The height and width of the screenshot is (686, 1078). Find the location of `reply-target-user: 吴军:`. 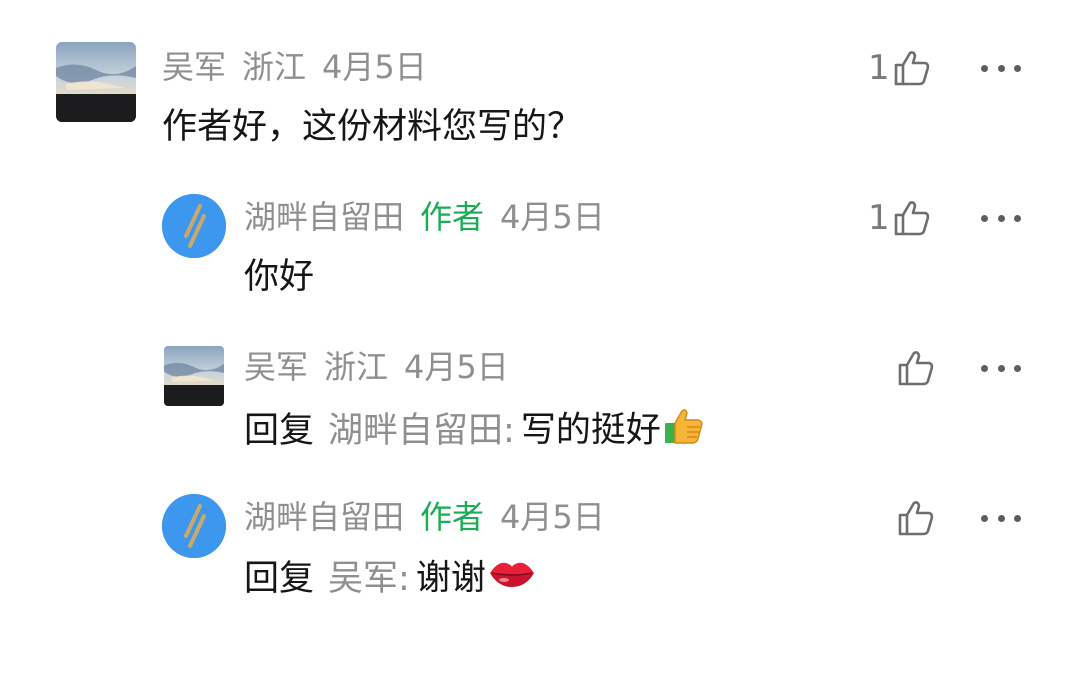

reply-target-user: 吴军: is located at coordinates (369, 579).